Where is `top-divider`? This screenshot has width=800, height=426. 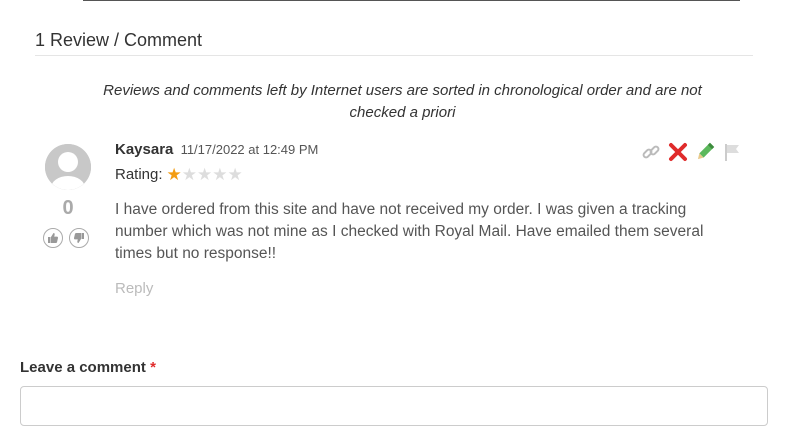 top-divider is located at coordinates (411, 0).